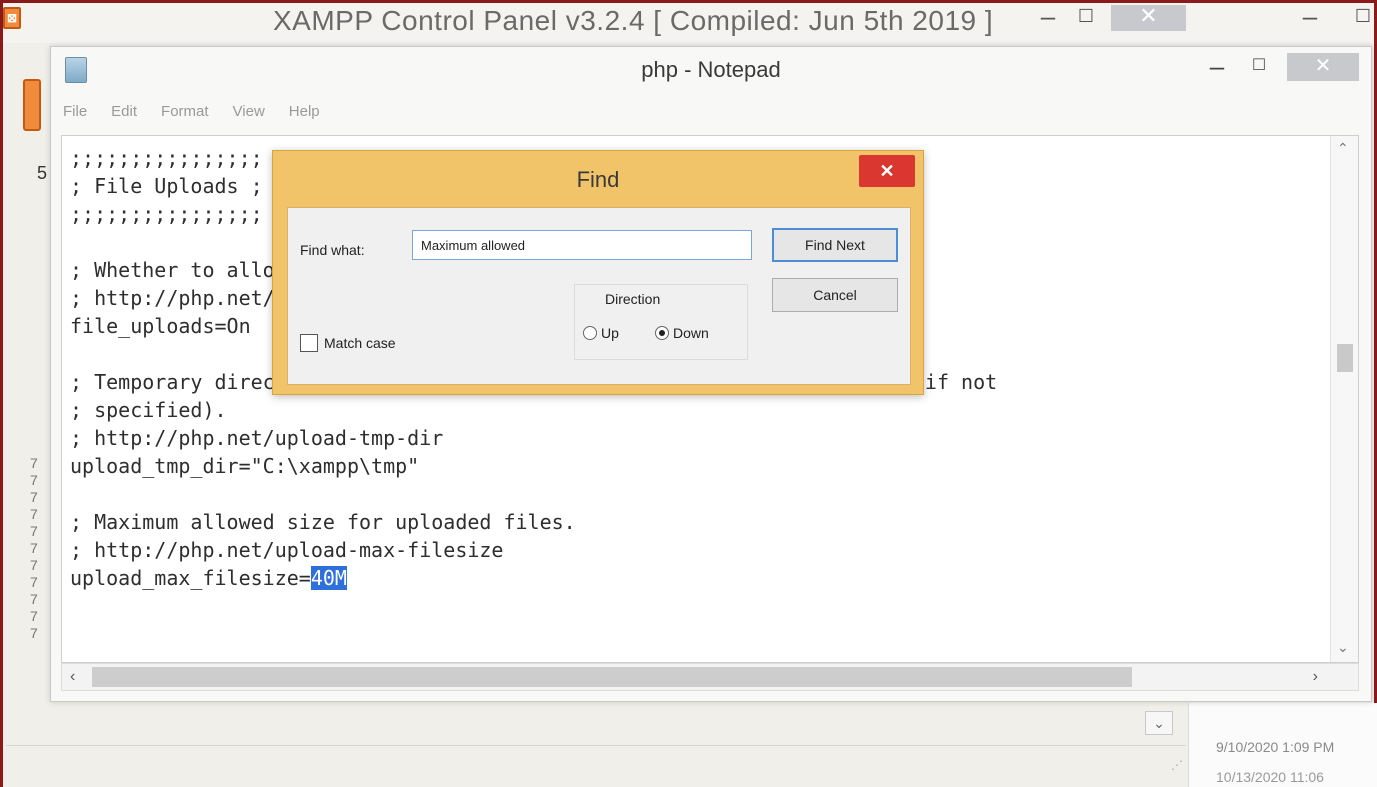 The image size is (1377, 787). Describe the element at coordinates (72, 677) in the screenshot. I see `chevron-left-icon: ‹` at that location.